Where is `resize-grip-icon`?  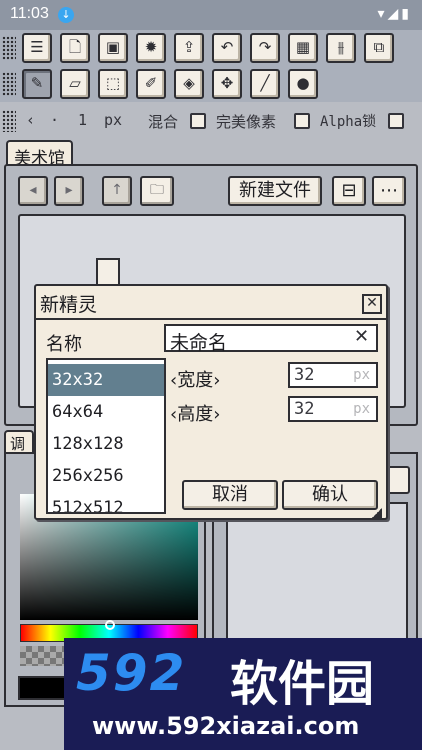
resize-grip-icon is located at coordinates (377, 513).